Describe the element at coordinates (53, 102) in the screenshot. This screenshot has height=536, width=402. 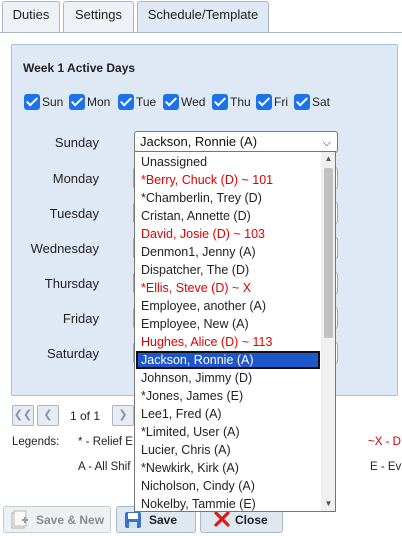
I see `day-check-label: Sun` at that location.